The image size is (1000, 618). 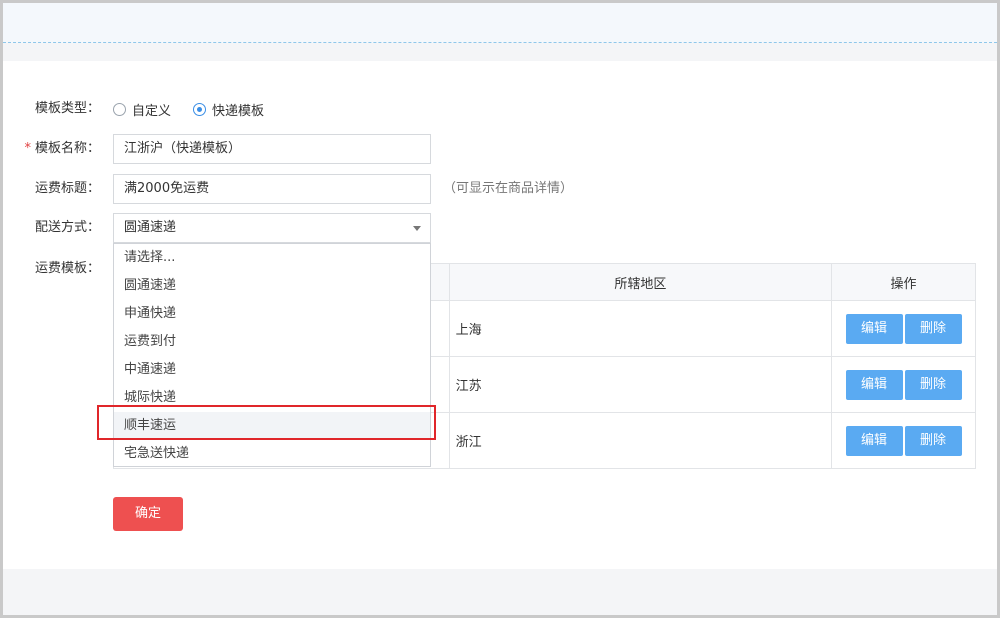 What do you see at coordinates (272, 398) in the screenshot?
I see `dropdown-option: 城际快递` at bounding box center [272, 398].